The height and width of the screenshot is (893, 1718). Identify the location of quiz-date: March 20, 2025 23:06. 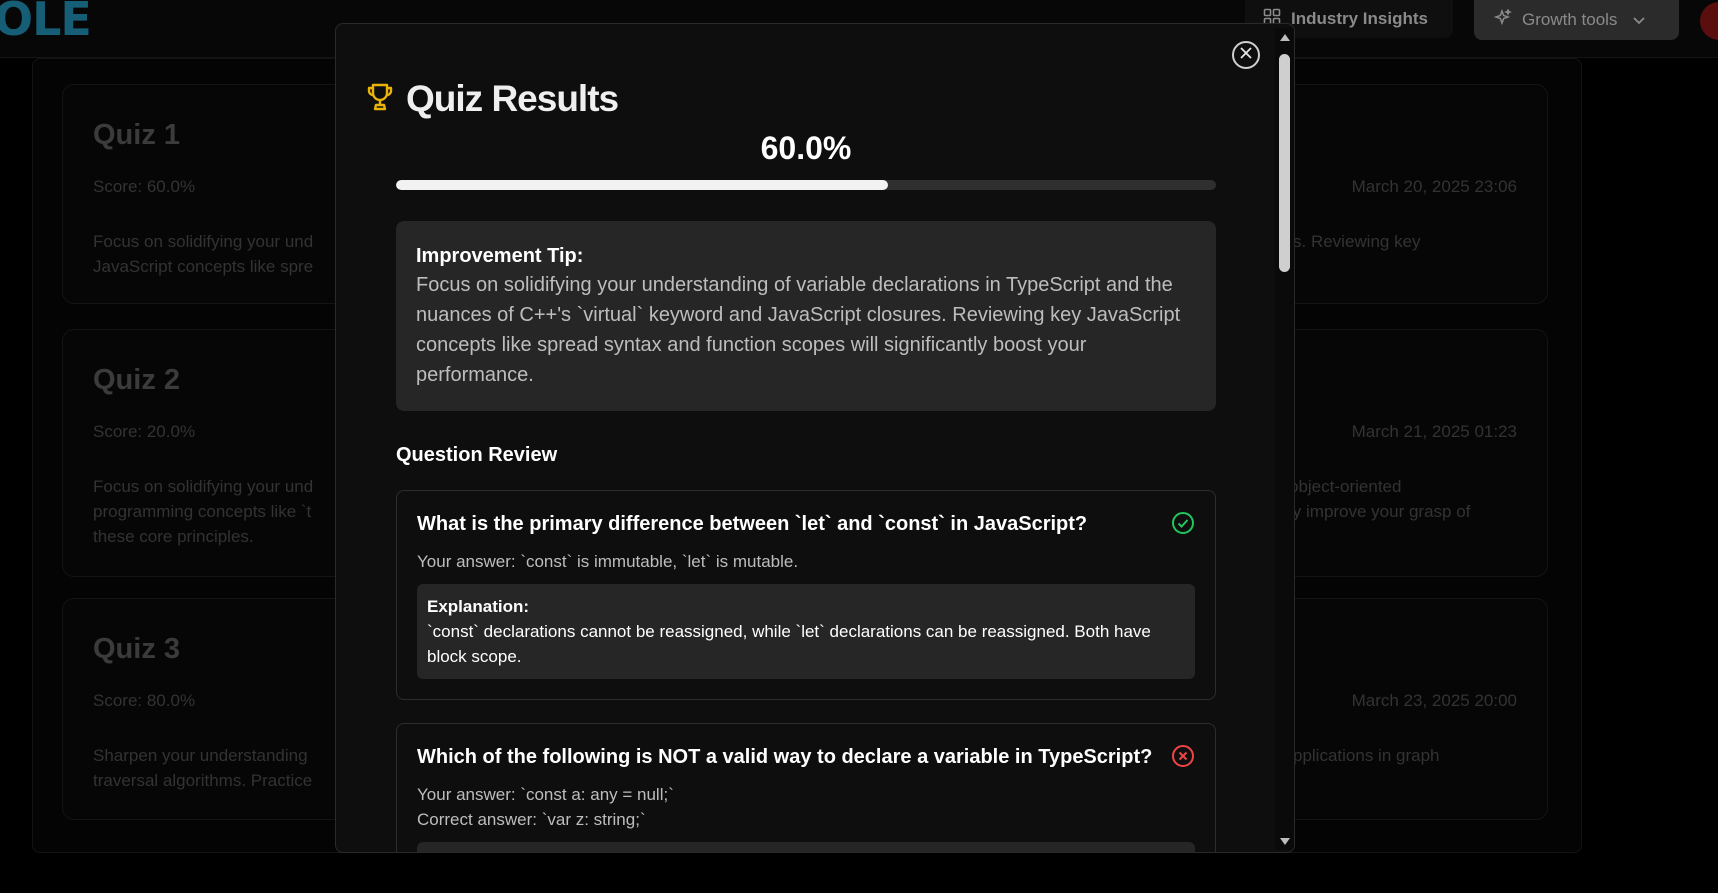
(1434, 186).